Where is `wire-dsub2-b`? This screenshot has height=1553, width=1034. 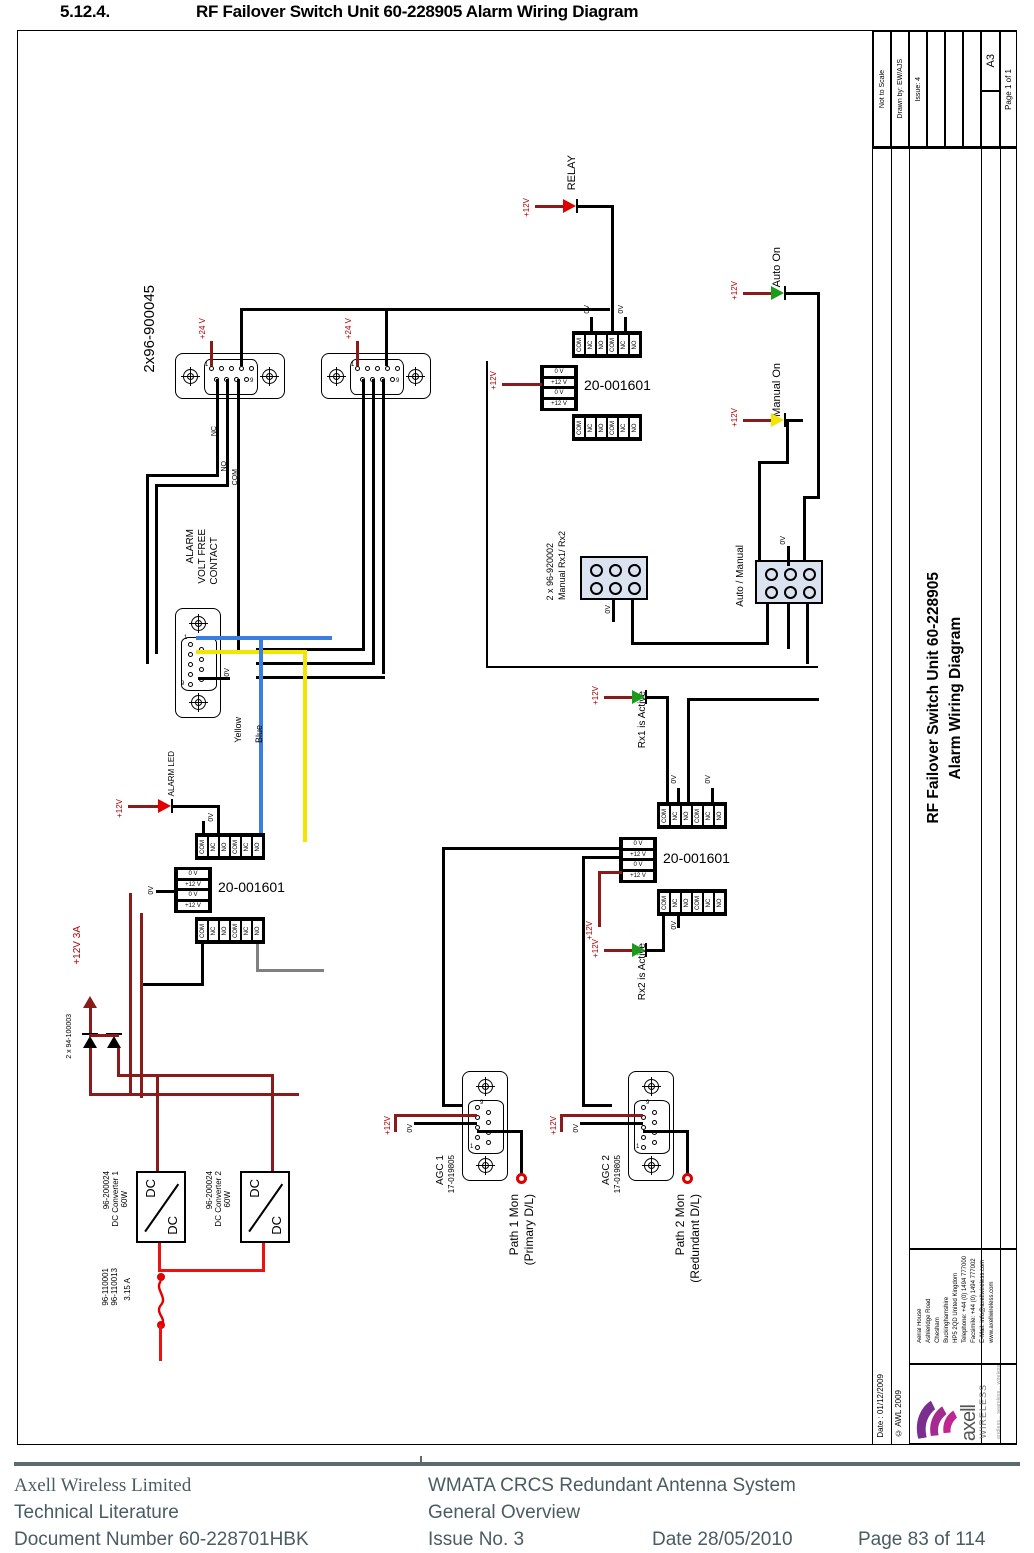
wire-dsub2-b is located at coordinates (373, 521).